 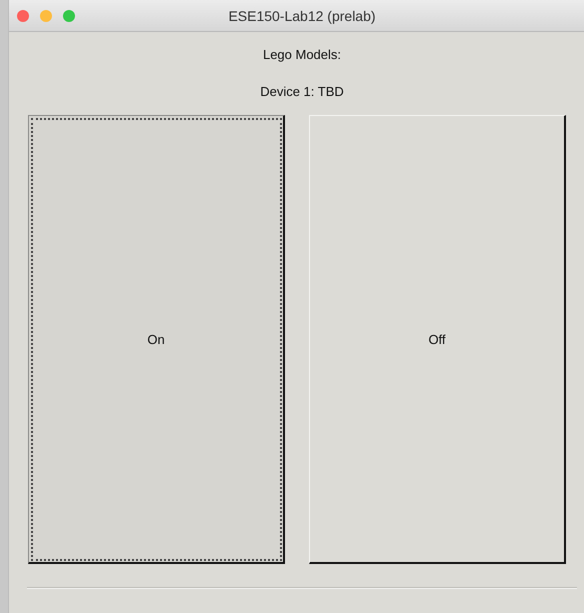 I want to click on close-button, so click(x=23, y=16).